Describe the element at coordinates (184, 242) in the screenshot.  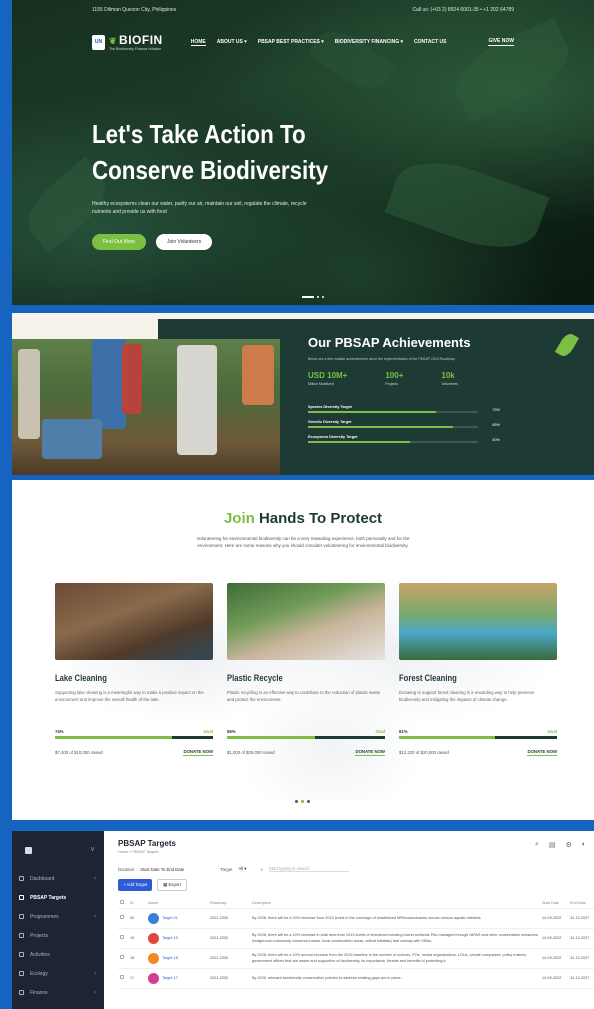
I see `join-volunteers-button: Join Volunteers` at that location.